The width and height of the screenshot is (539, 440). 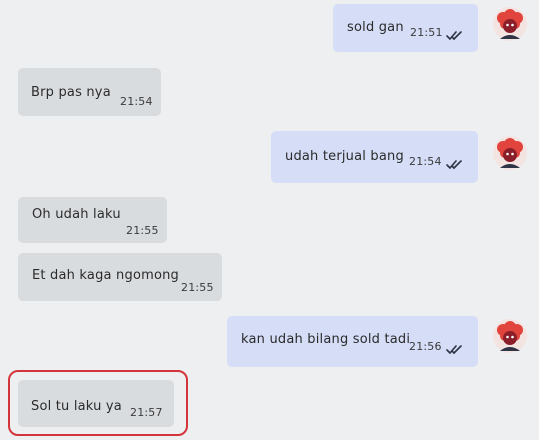 I want to click on message-text: kan udah bilang sold tadi, so click(x=326, y=339).